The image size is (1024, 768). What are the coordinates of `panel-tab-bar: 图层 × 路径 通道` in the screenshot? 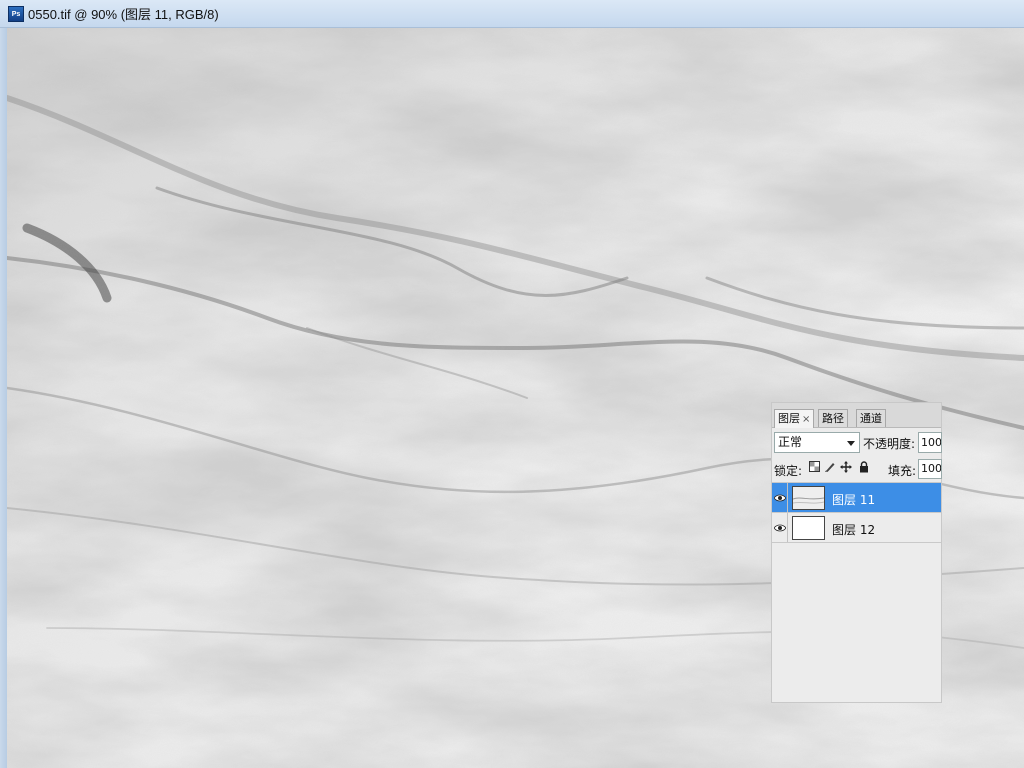 It's located at (856, 415).